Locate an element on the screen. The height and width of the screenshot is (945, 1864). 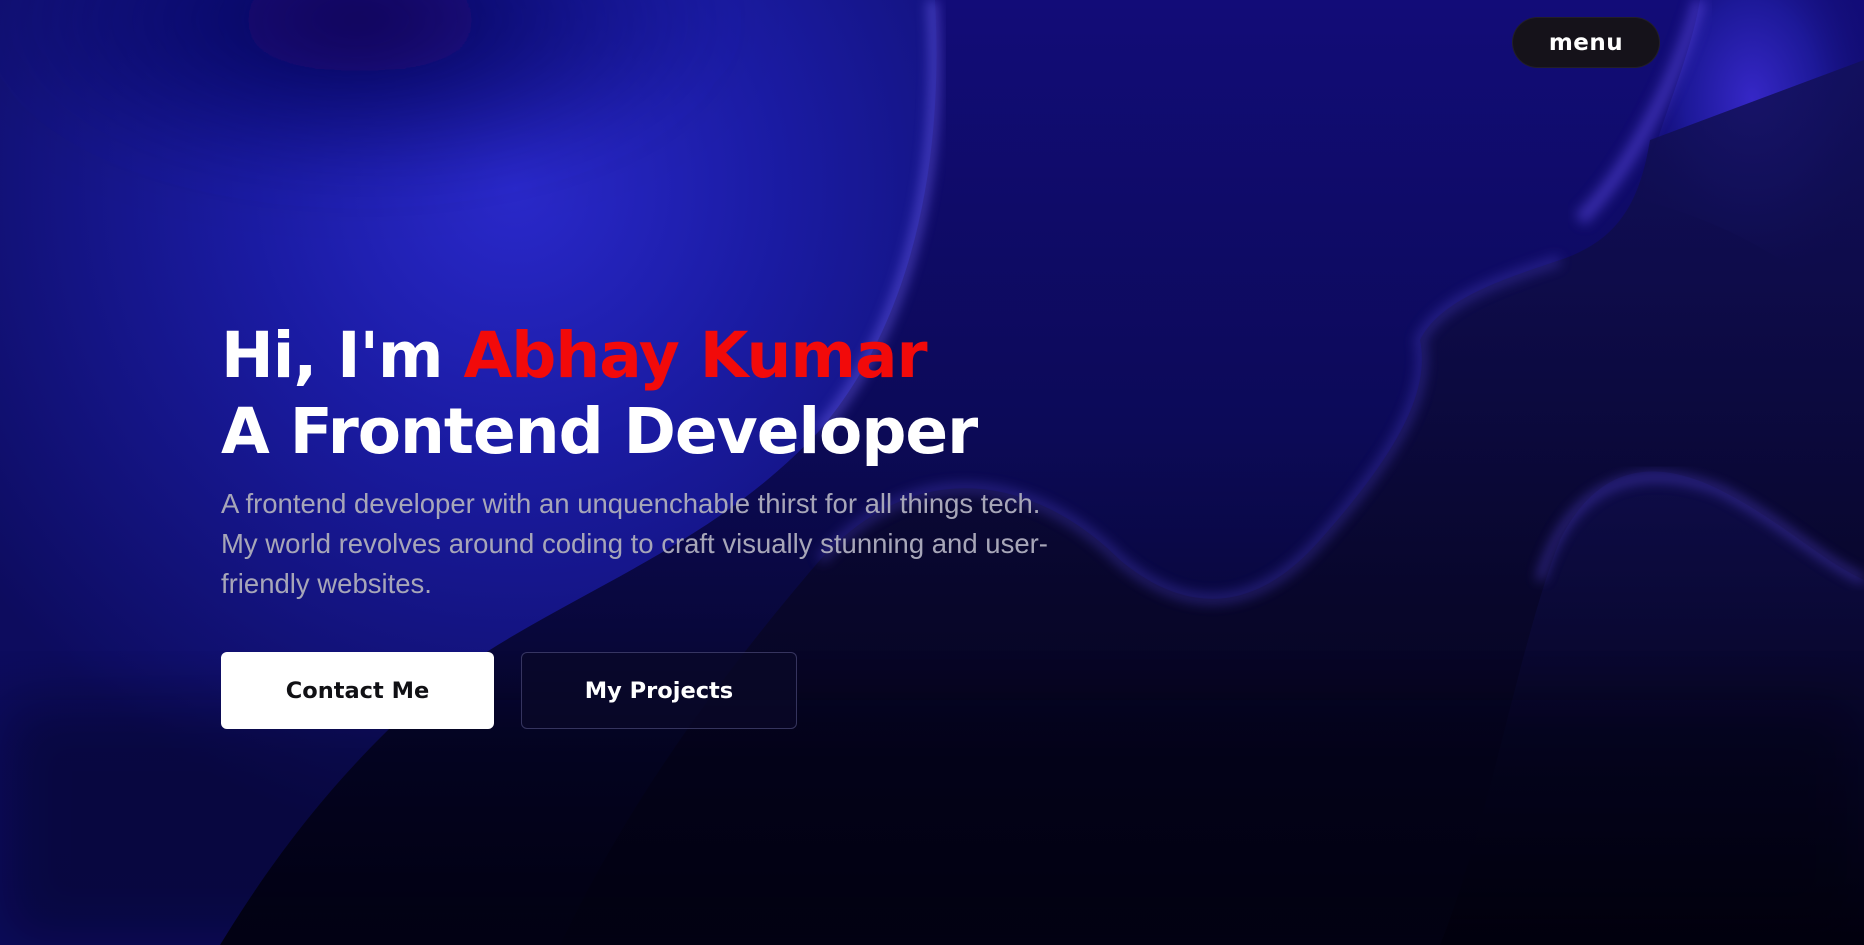
menu-button: menu is located at coordinates (1586, 42).